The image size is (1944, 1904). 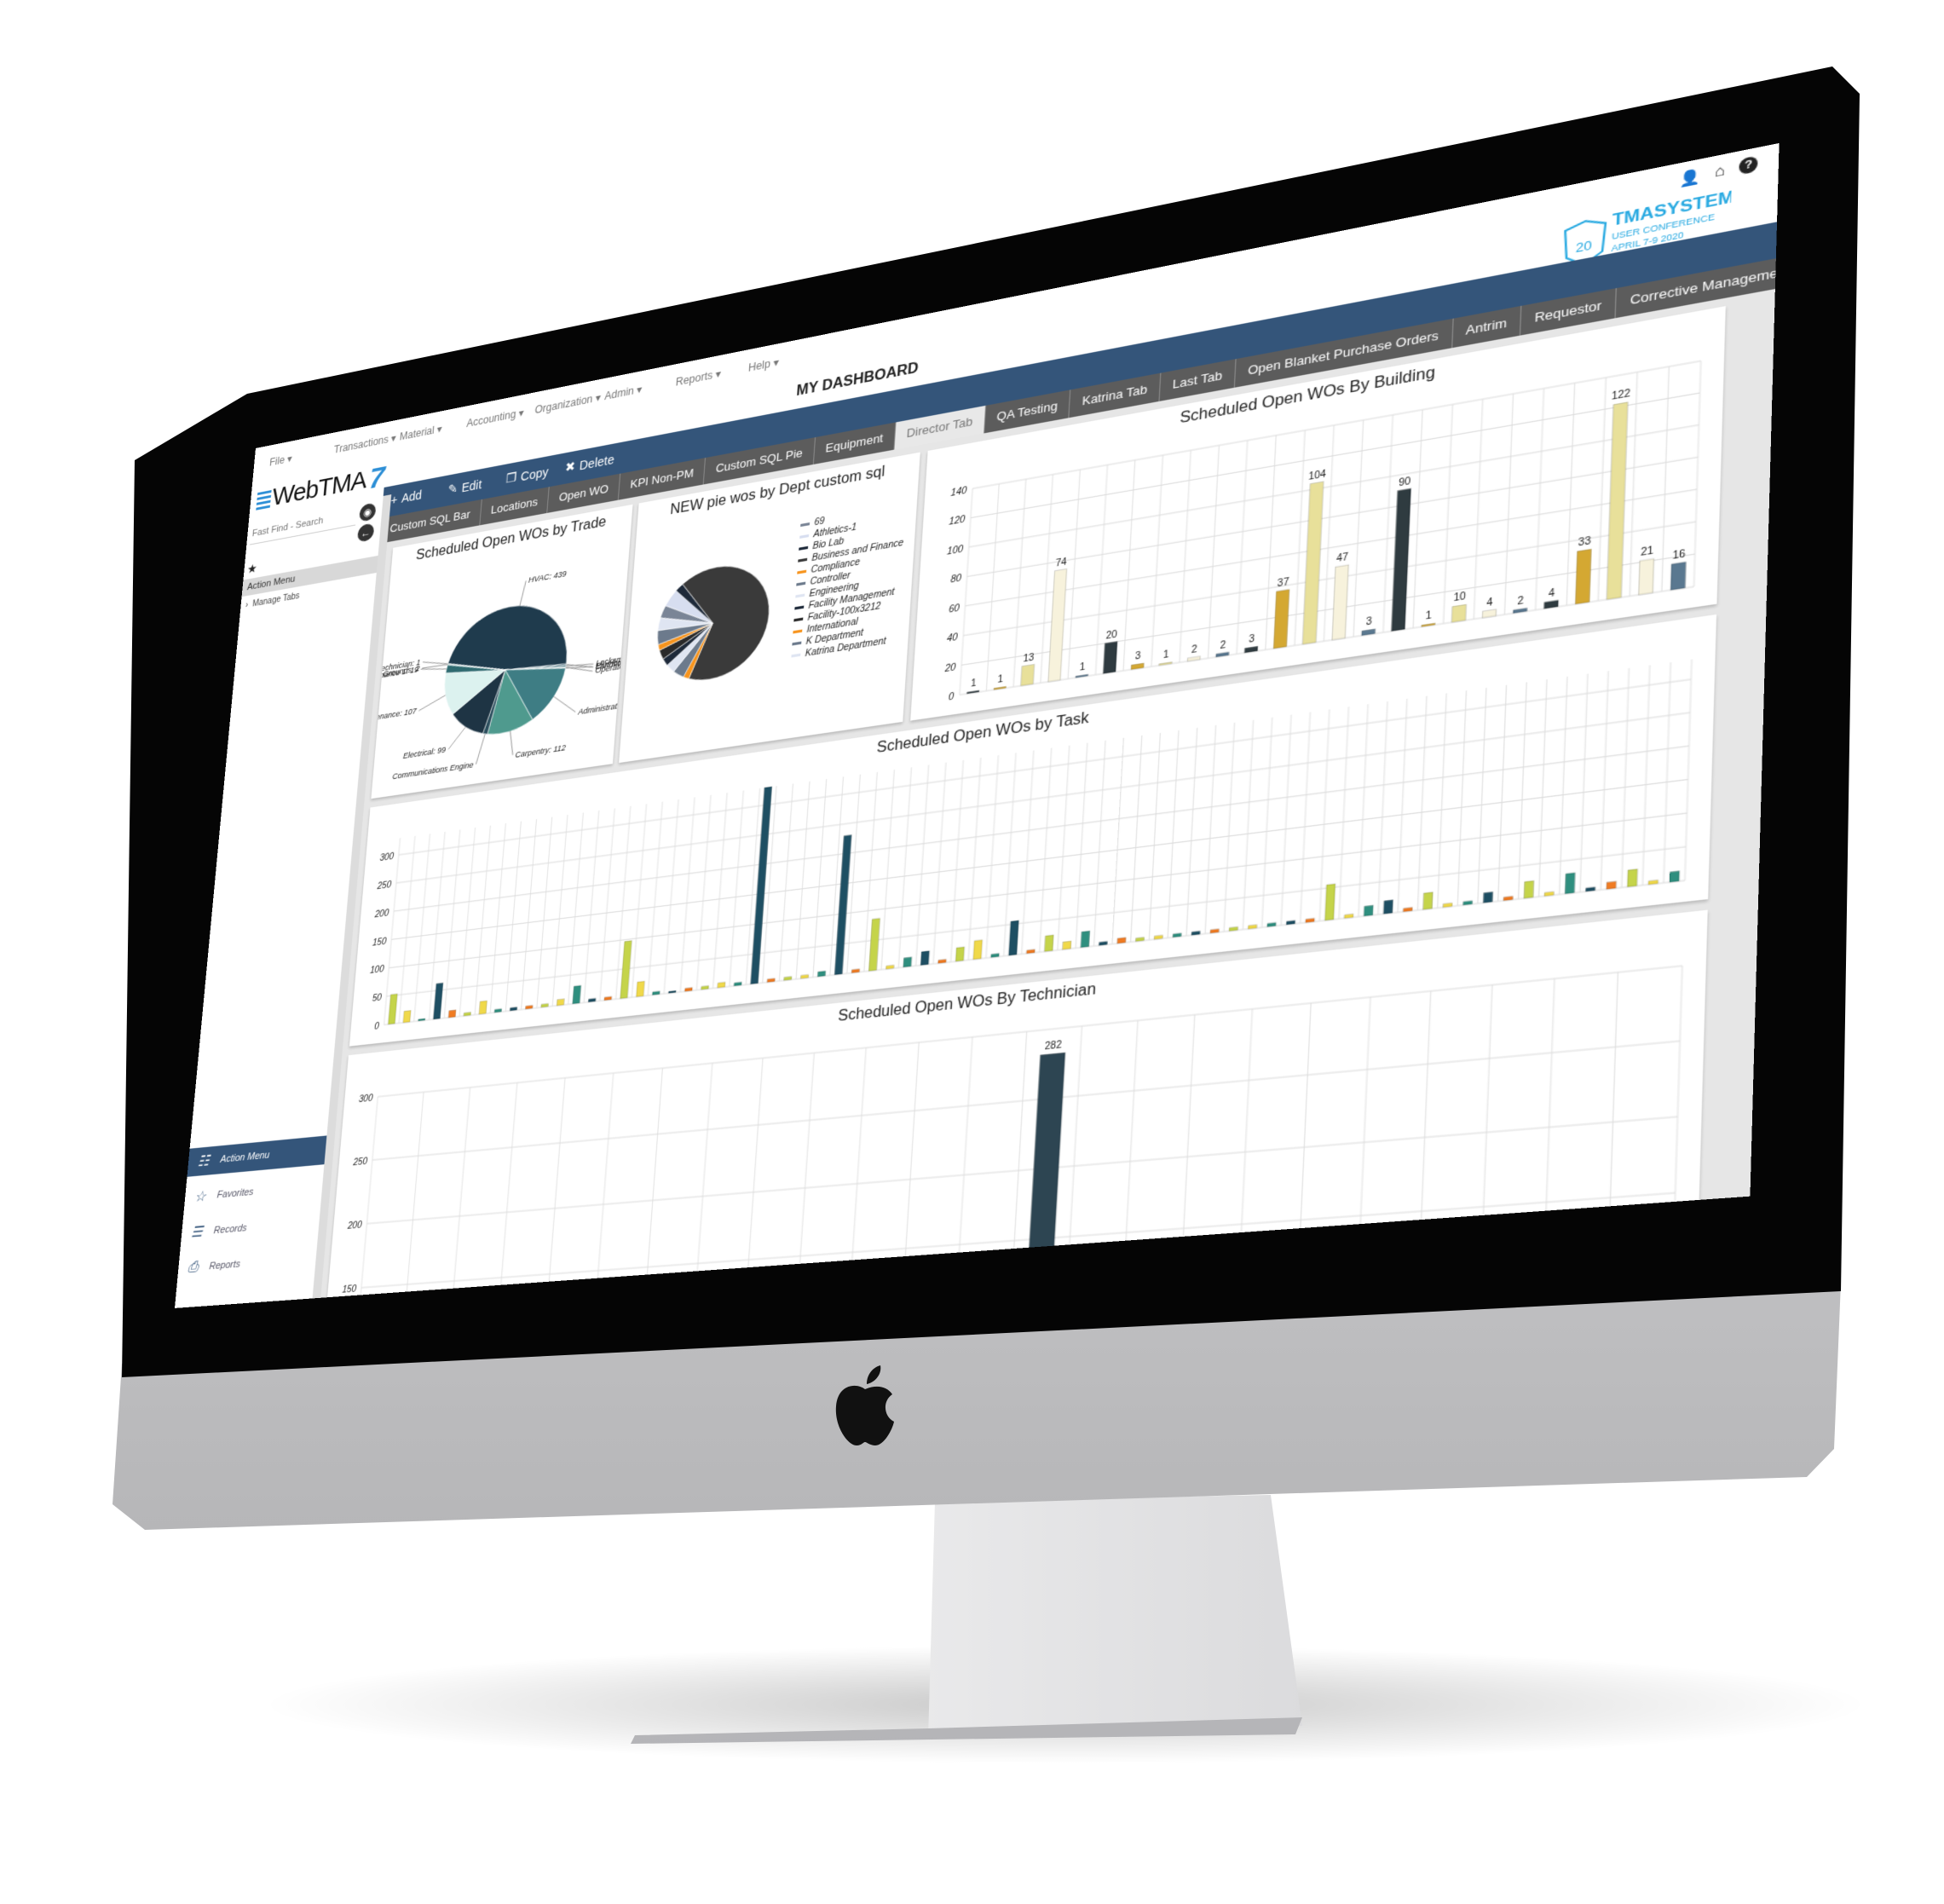 What do you see at coordinates (281, 461) in the screenshot?
I see `menu-file: File ▾` at bounding box center [281, 461].